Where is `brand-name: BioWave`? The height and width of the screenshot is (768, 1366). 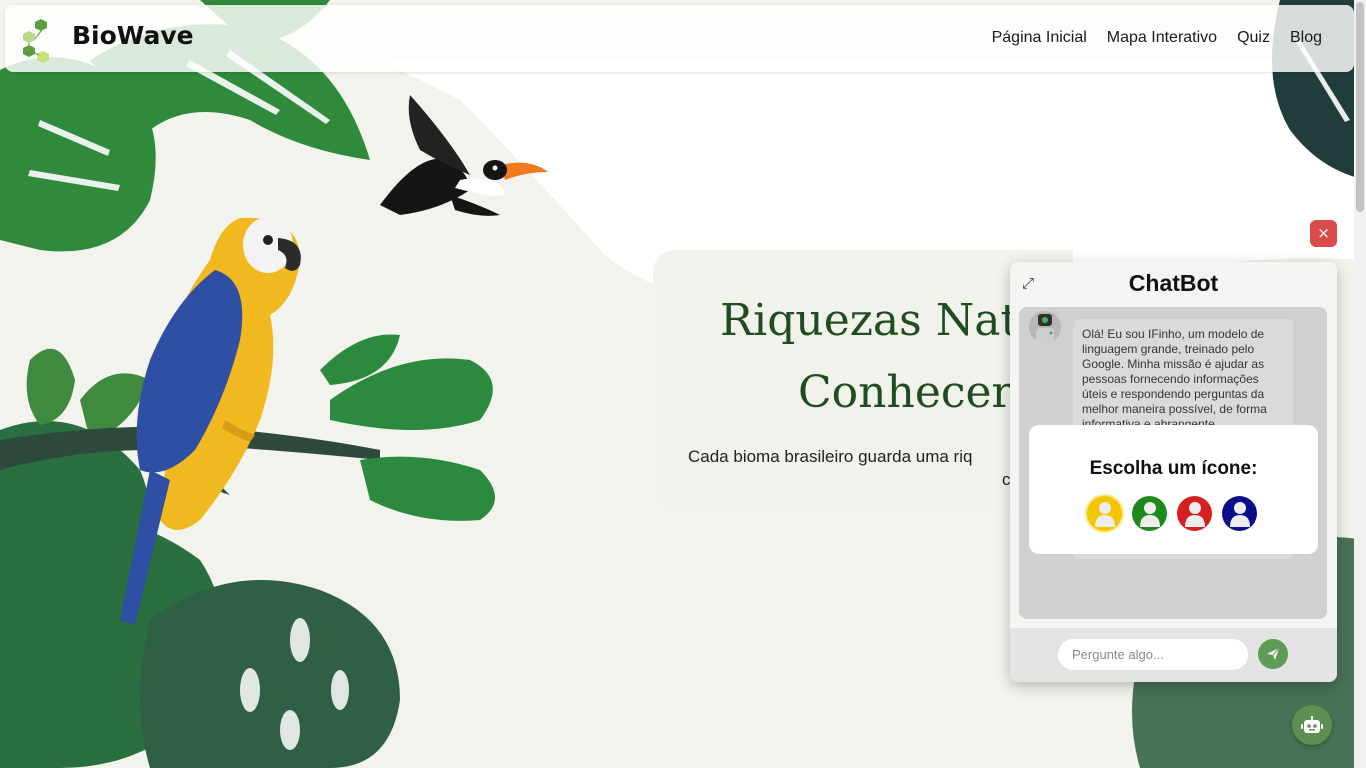 brand-name: BioWave is located at coordinates (133, 35).